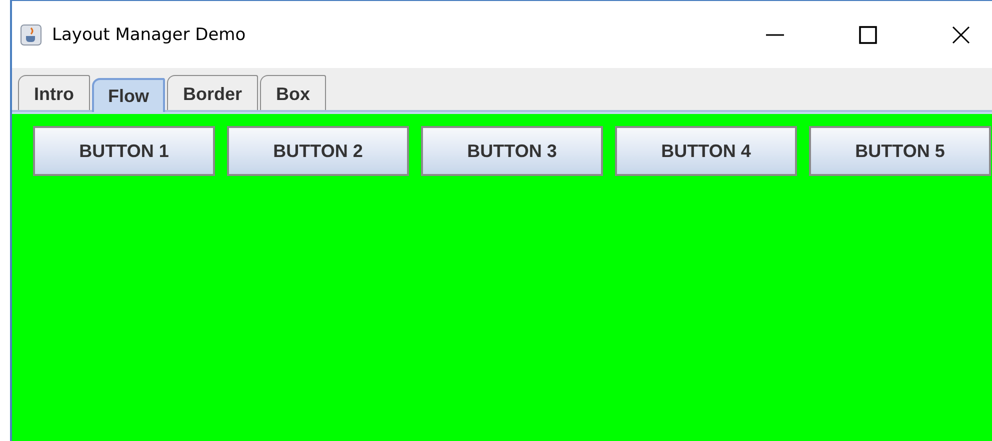 The width and height of the screenshot is (992, 441). Describe the element at coordinates (212, 92) in the screenshot. I see `tab: Border` at that location.